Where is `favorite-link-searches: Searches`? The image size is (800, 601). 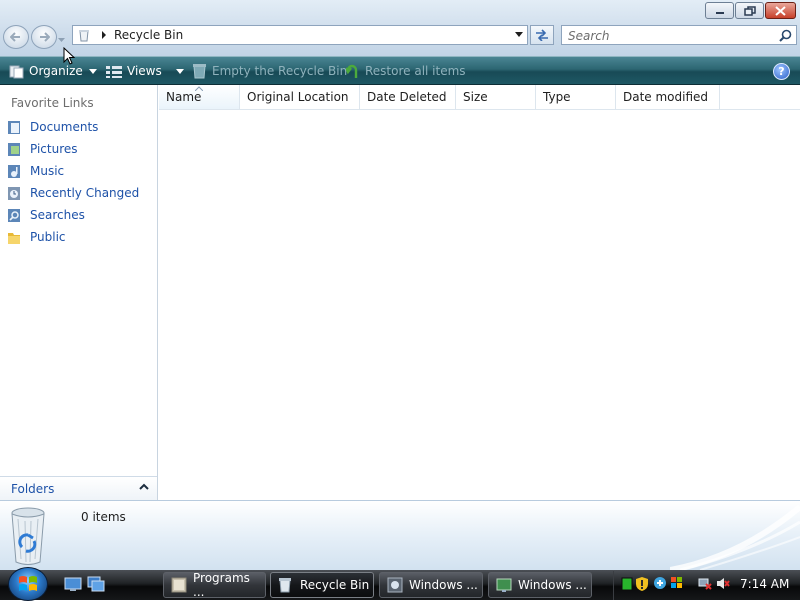 favorite-link-searches: Searches is located at coordinates (45, 215).